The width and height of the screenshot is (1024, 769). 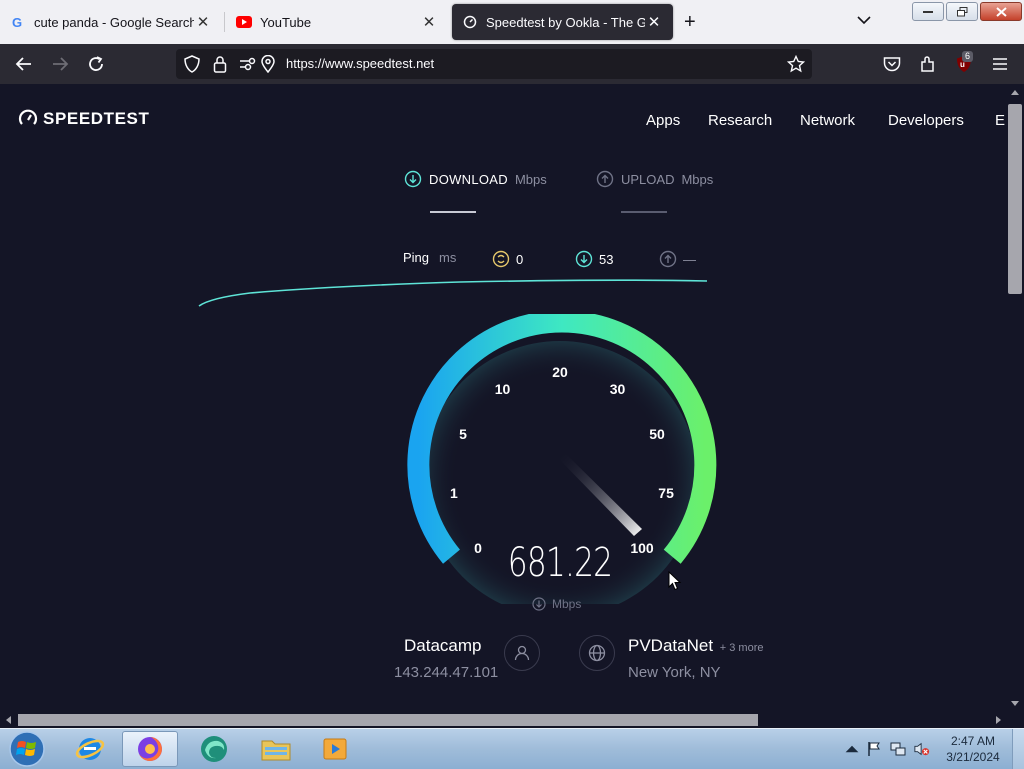 I want to click on system-clock: 2:47 AM 3/21/2024, so click(x=973, y=749).